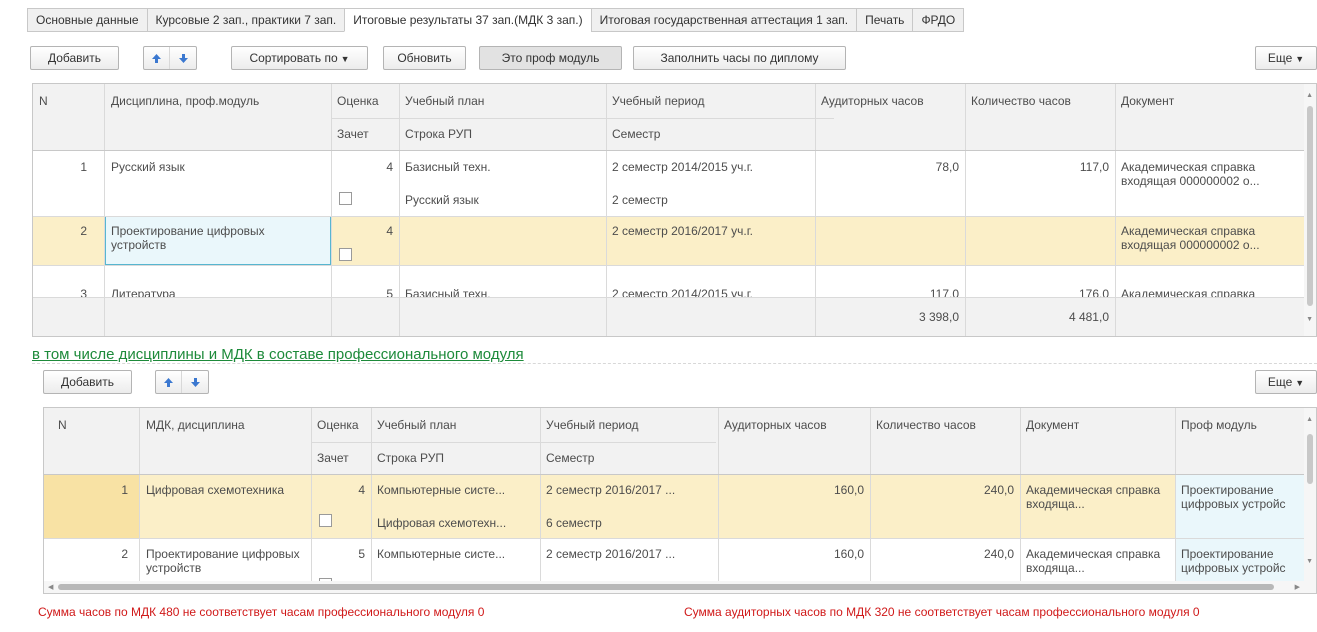 The image size is (1317, 632). What do you see at coordinates (148, 167) in the screenshot?
I see `discipline-cell: Русский язык` at bounding box center [148, 167].